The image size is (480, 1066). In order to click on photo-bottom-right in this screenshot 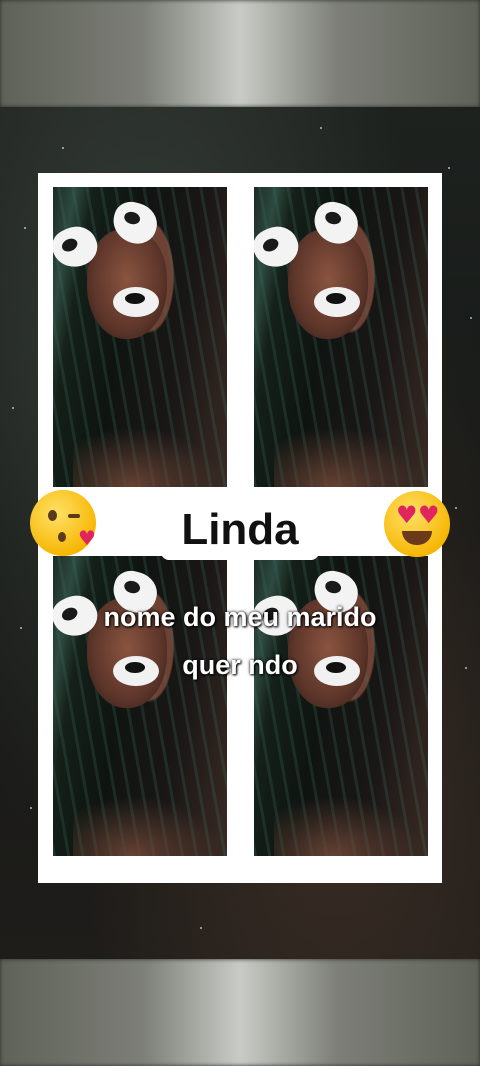, I will do `click(341, 706)`.